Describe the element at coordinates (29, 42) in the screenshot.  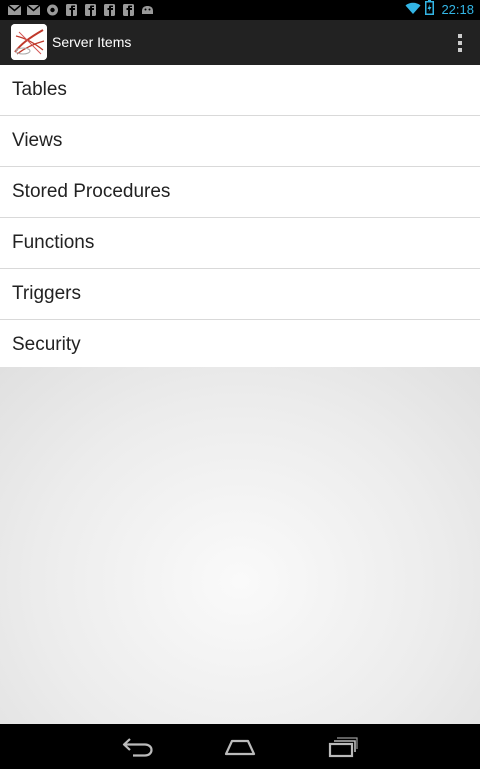
I see `app-icon` at that location.